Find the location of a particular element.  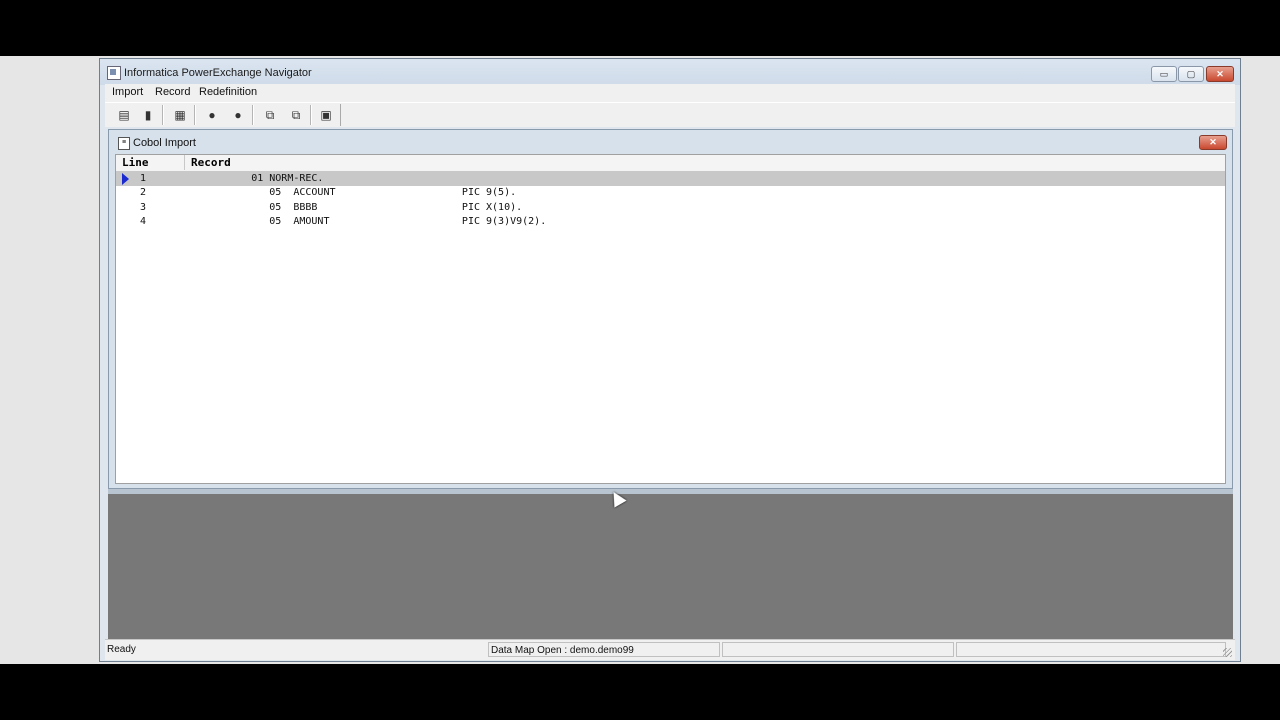

status-bar: Ready Data Map Open : demo.demo99 is located at coordinates (670, 649).